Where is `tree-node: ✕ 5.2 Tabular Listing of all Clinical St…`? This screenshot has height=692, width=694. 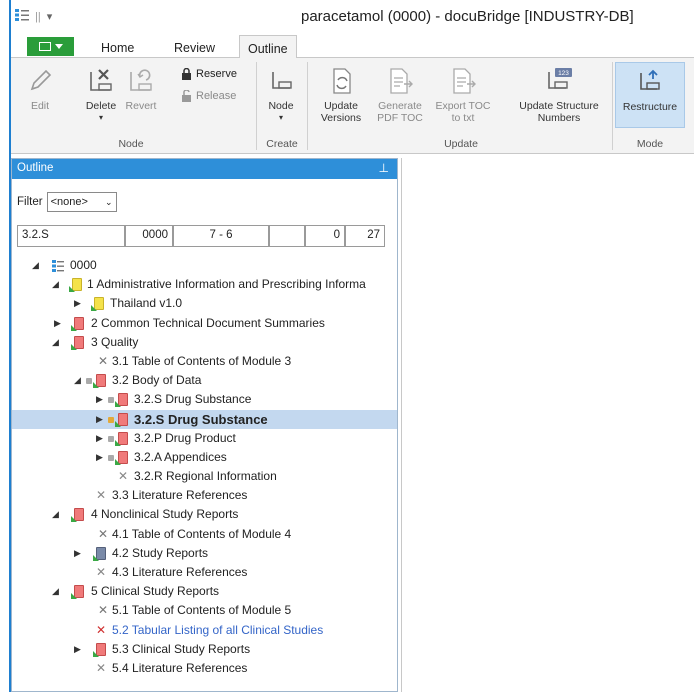 tree-node: ✕ 5.2 Tabular Listing of all Clinical St… is located at coordinates (204, 630).